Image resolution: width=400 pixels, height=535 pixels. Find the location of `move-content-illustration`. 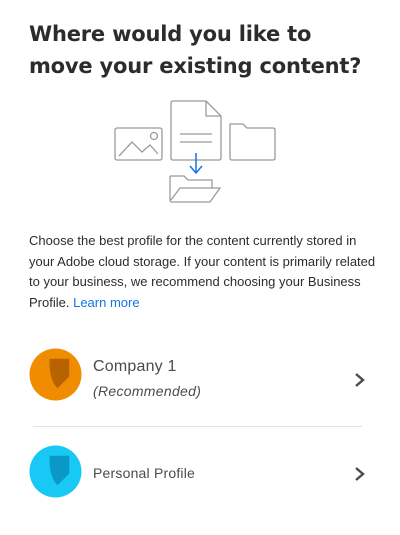

move-content-illustration is located at coordinates (195, 151).